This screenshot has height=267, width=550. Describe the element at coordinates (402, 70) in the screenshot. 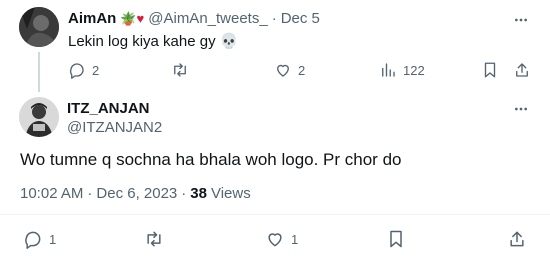

I see `reply-views-button: 122` at that location.